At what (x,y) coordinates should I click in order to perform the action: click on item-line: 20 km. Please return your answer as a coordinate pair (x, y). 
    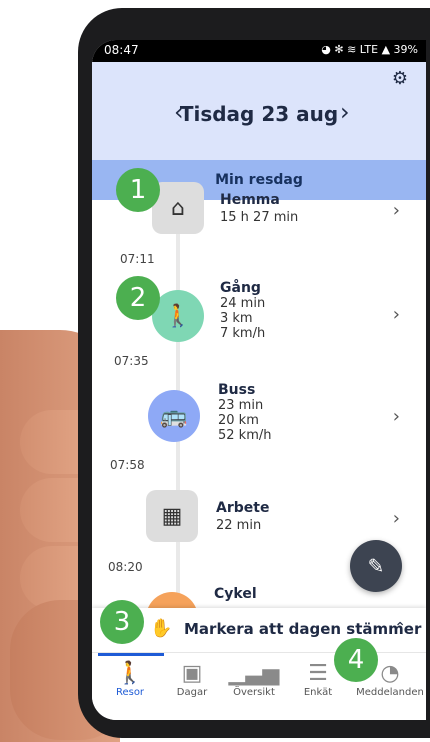
    Looking at the image, I should click on (238, 420).